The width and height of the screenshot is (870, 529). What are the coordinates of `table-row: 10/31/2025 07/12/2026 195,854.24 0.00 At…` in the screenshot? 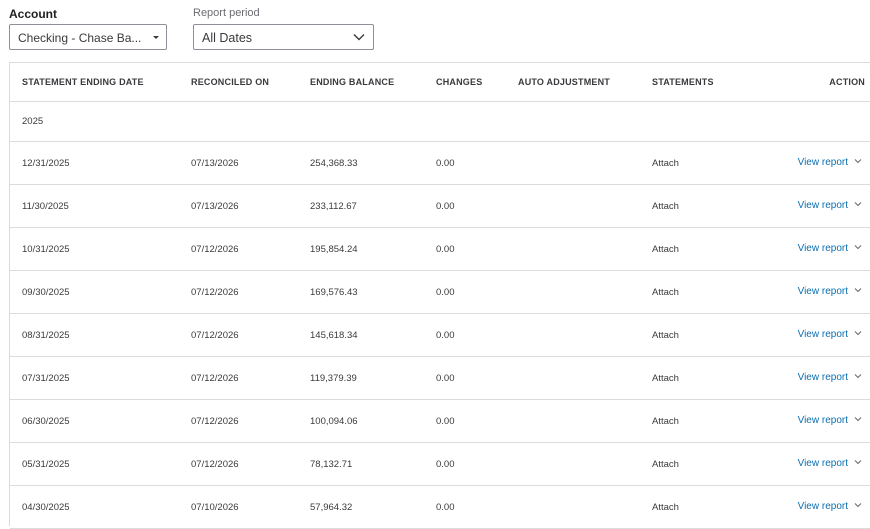 It's located at (440, 249).